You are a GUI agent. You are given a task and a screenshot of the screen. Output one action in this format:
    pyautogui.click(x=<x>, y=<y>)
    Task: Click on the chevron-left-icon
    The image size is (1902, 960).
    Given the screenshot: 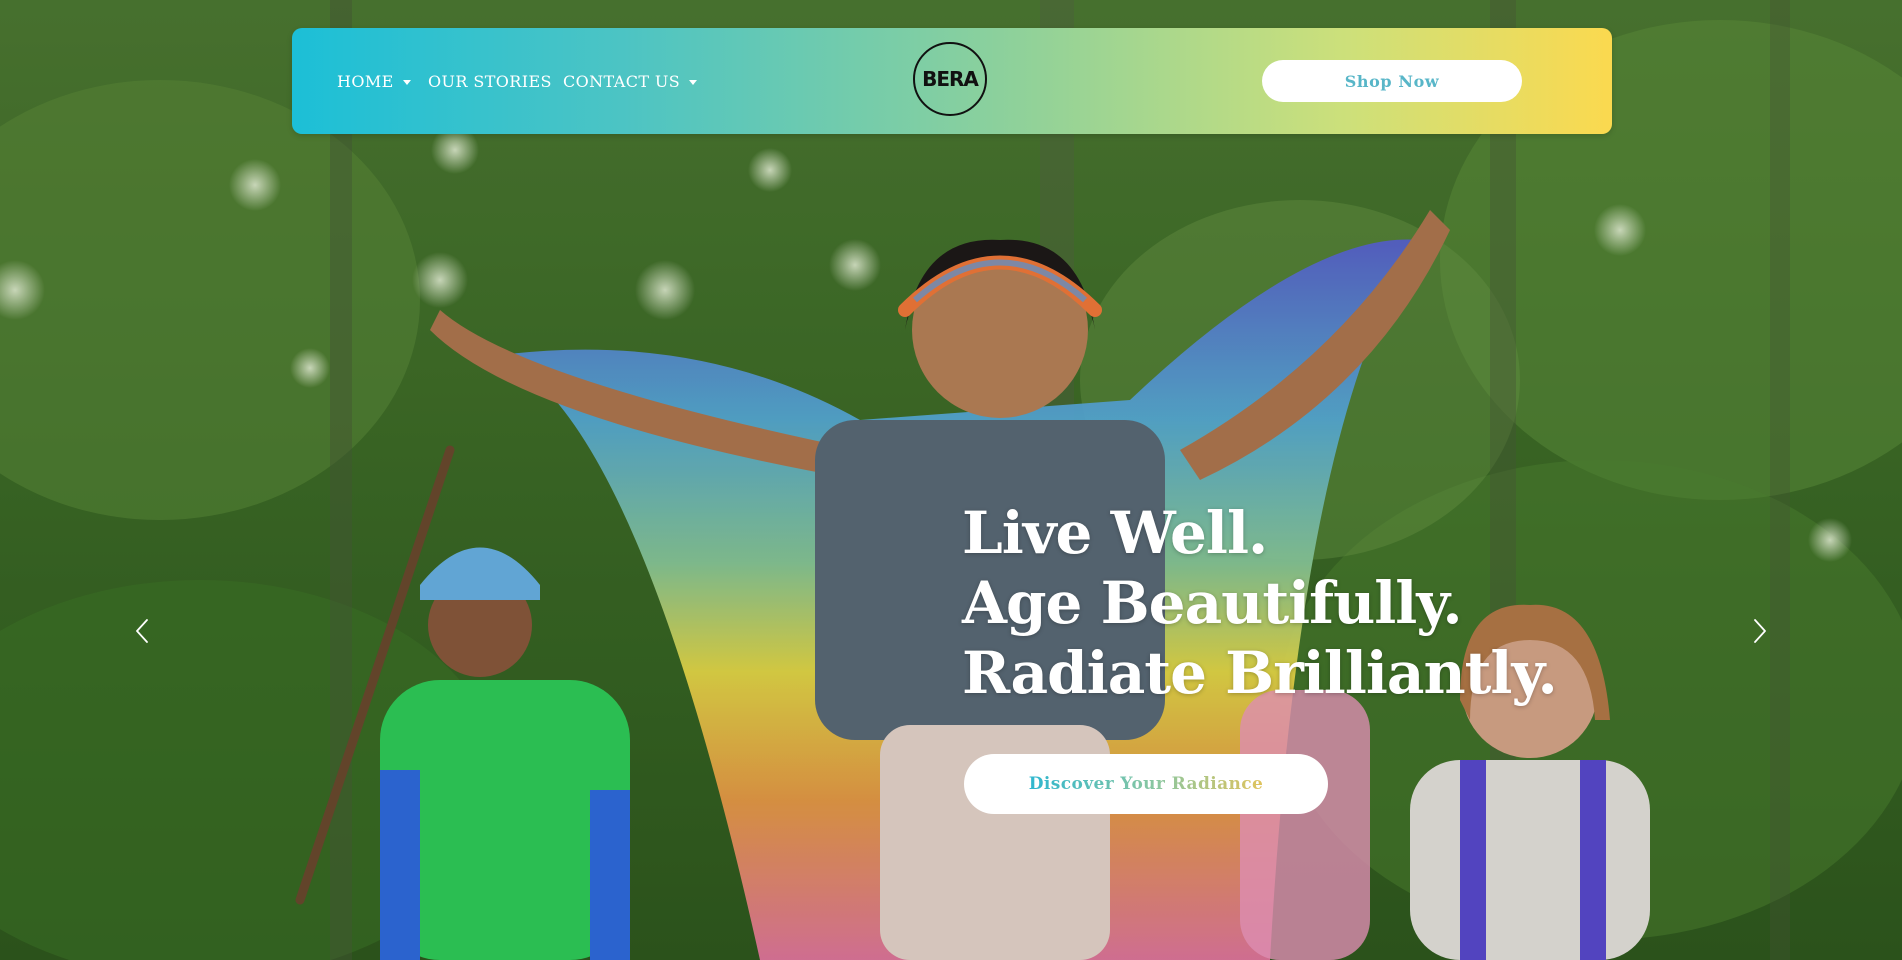 What is the action you would take?
    pyautogui.click(x=143, y=631)
    